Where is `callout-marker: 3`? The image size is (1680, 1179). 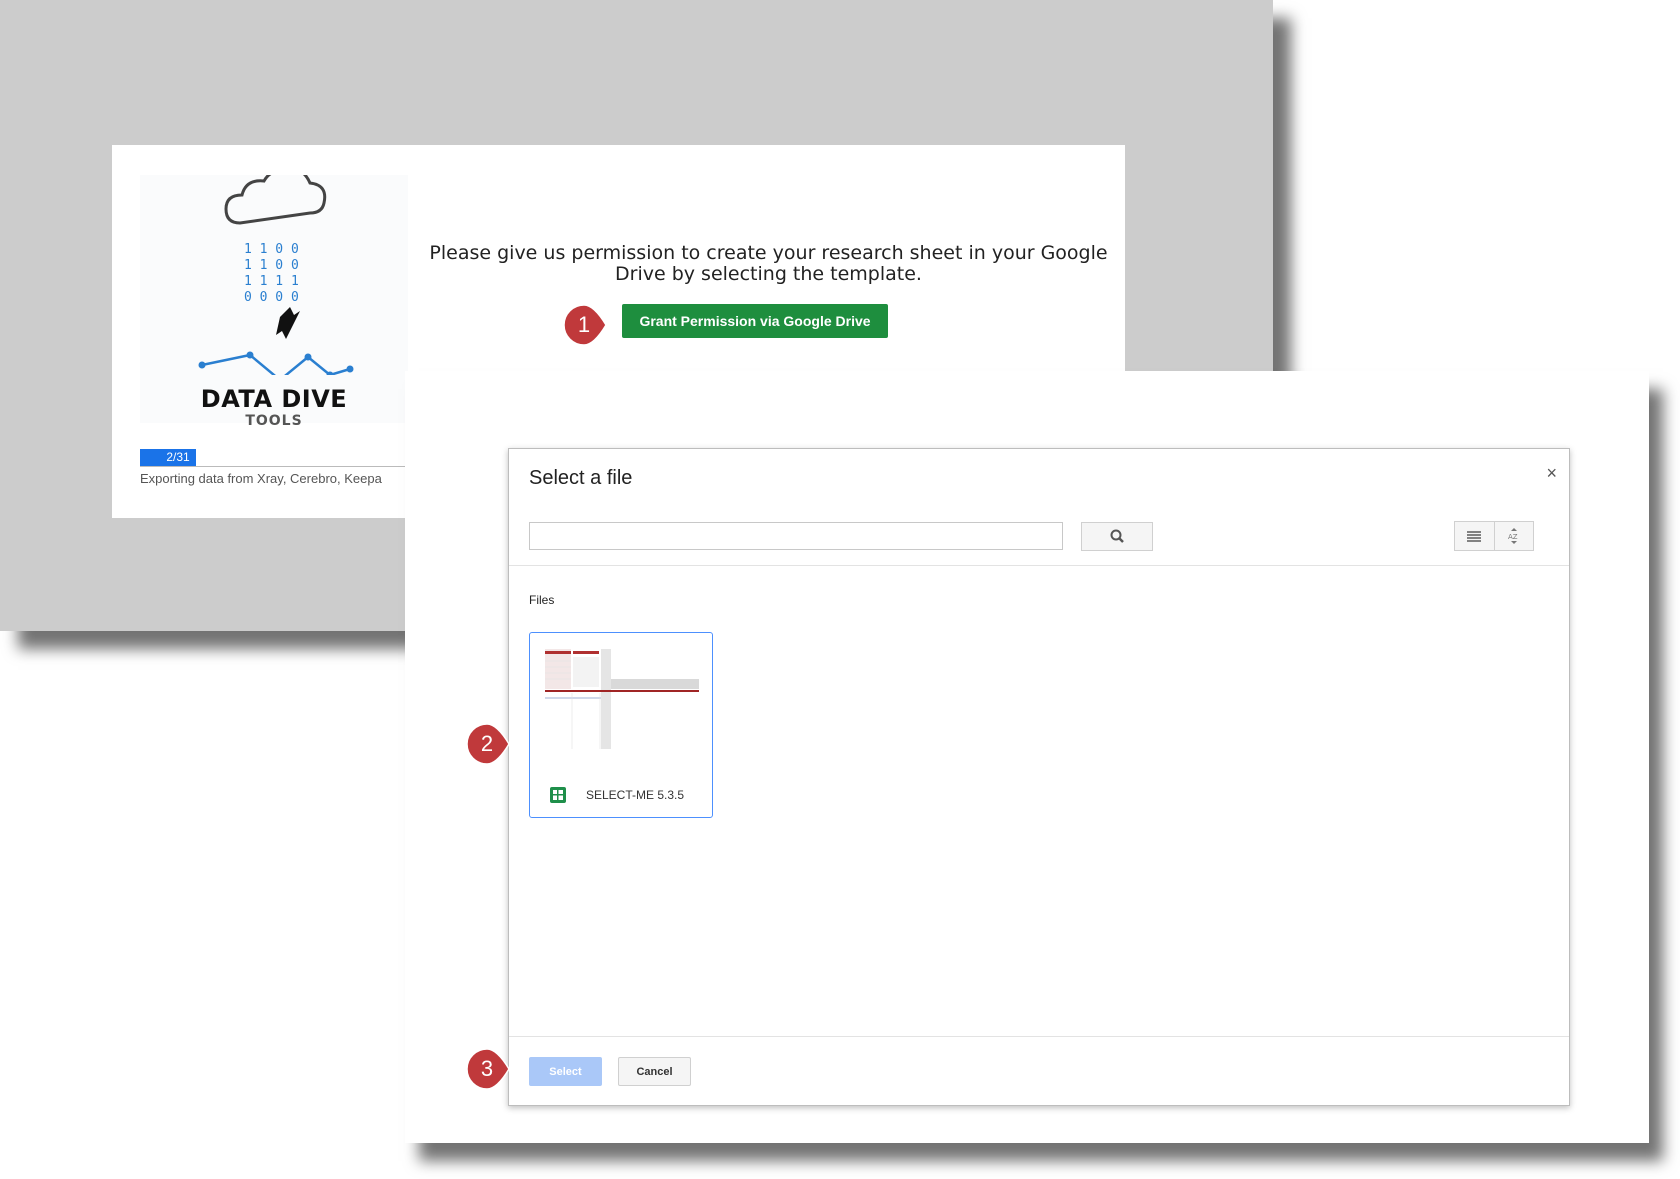 callout-marker: 3 is located at coordinates (501, 1069).